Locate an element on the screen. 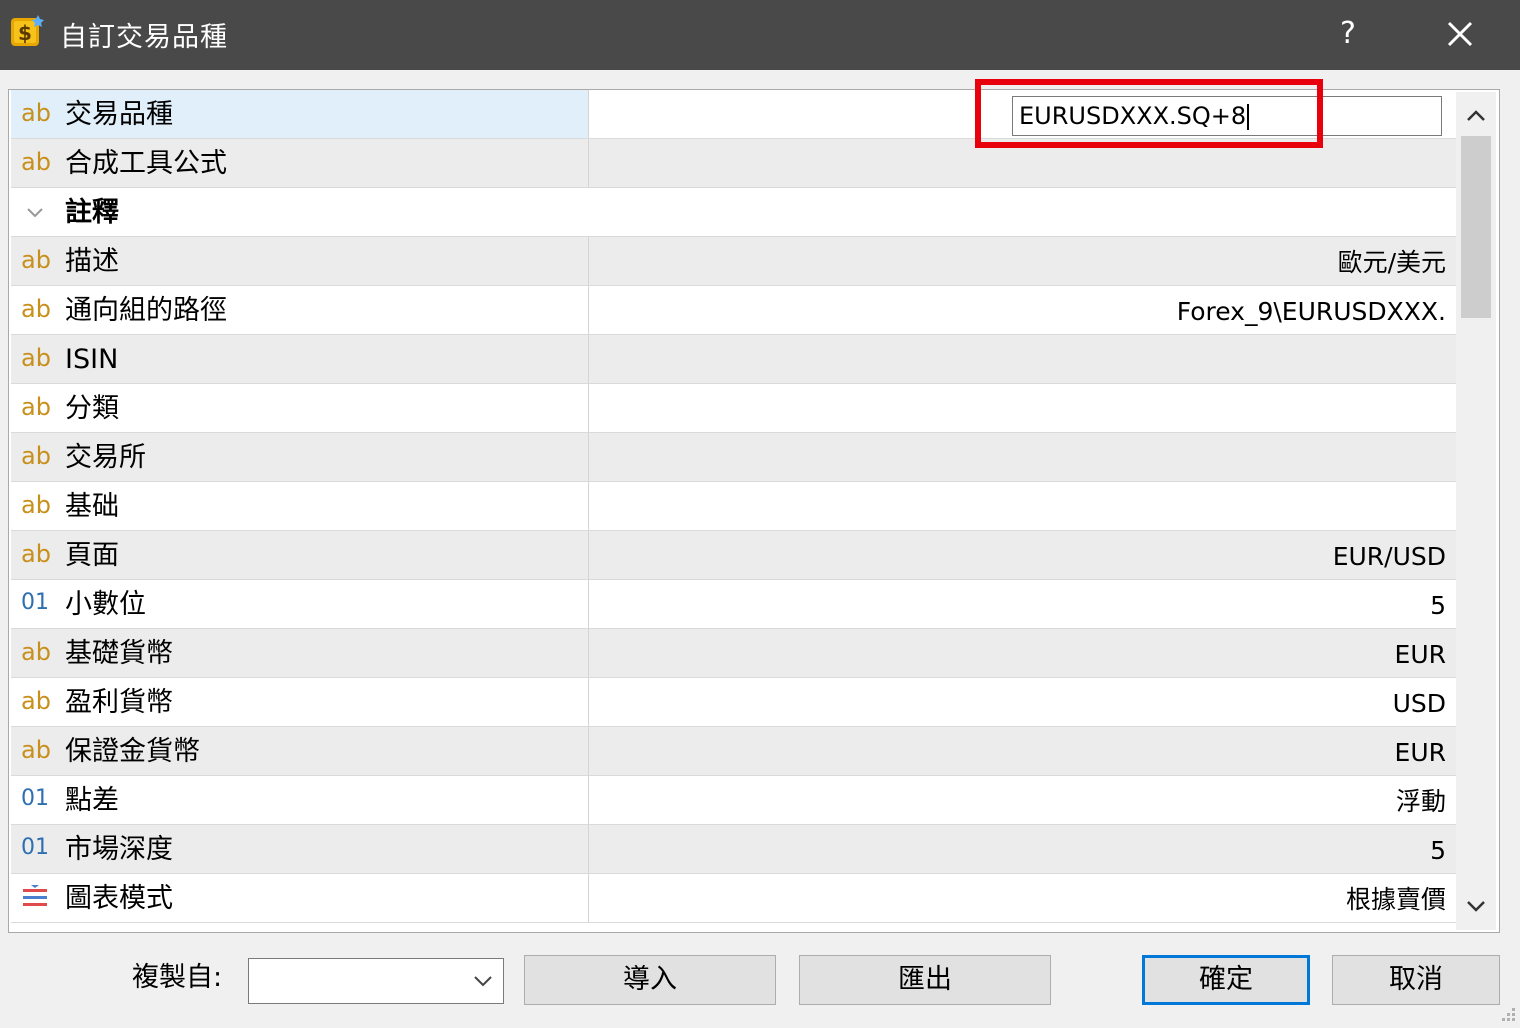  property-row: ab ISIN is located at coordinates (733, 359).